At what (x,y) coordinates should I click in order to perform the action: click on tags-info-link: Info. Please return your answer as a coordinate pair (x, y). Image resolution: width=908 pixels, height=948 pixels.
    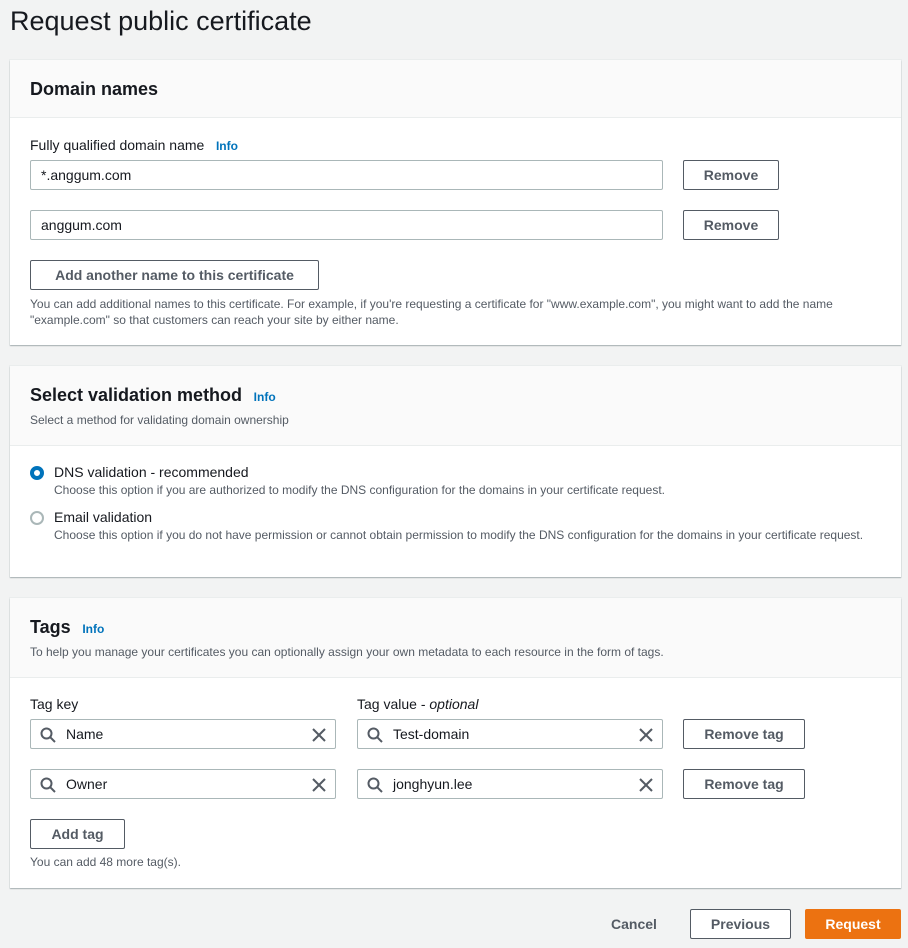
    Looking at the image, I should click on (93, 629).